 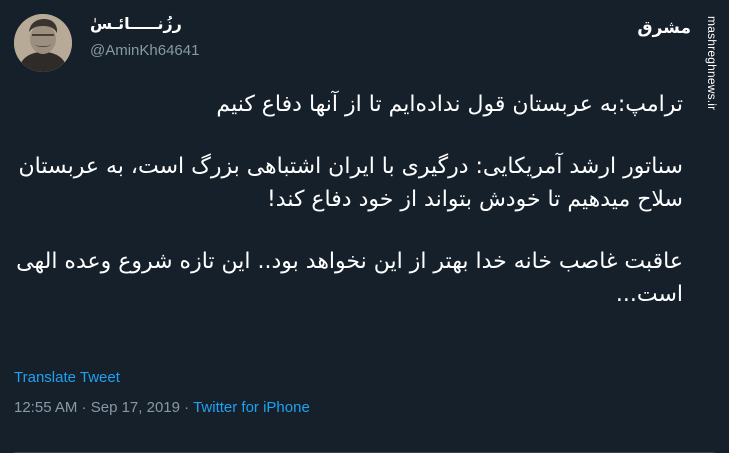 I want to click on tweet-date: Sep 17, 2019, so click(x=135, y=407).